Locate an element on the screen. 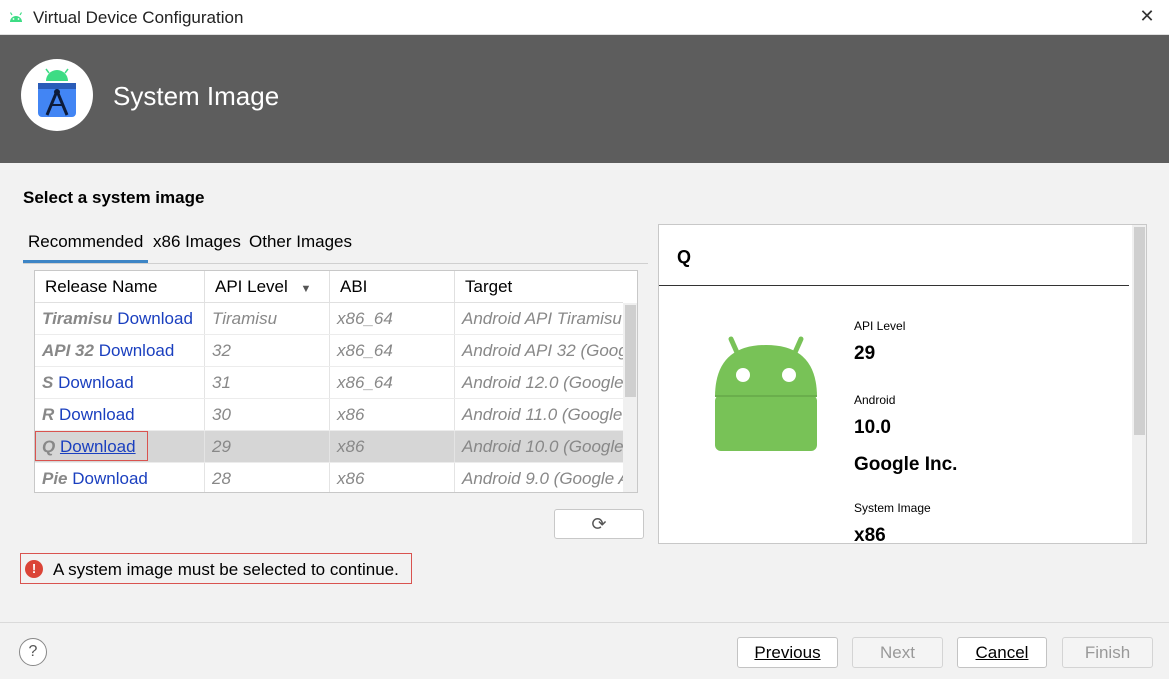 The width and height of the screenshot is (1169, 679). finish-button: Finish is located at coordinates (1107, 652).